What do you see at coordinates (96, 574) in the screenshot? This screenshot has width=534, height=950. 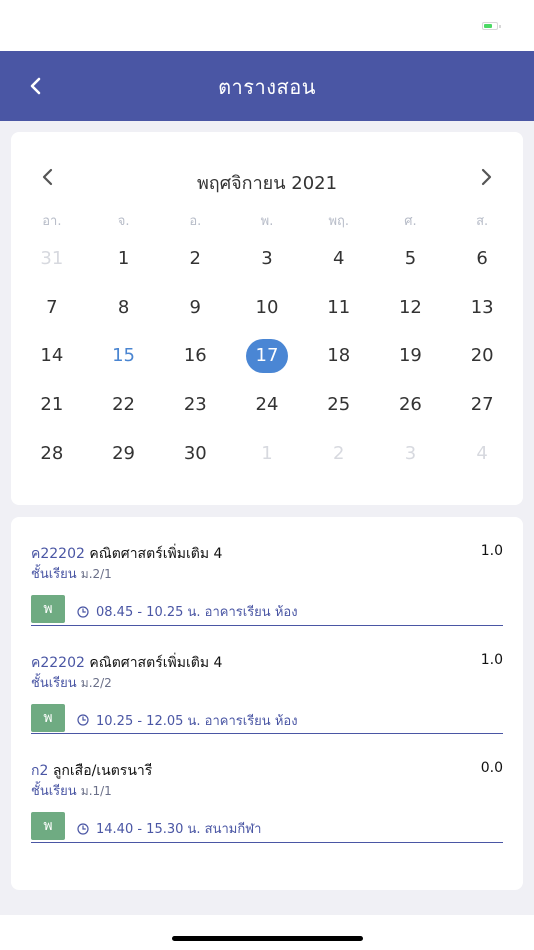 I see `class-level: ม.2/1` at bounding box center [96, 574].